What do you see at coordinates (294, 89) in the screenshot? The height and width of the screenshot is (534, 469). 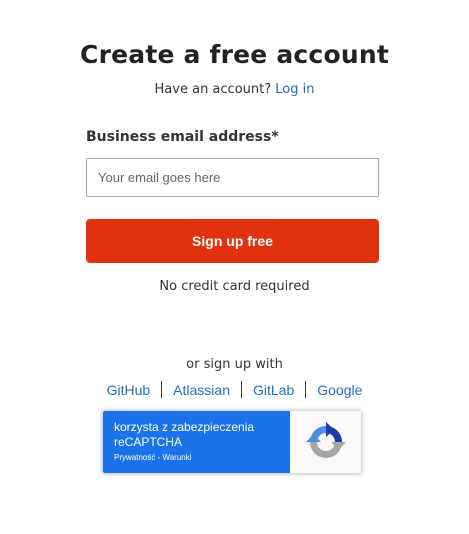 I see `login-link: Log in` at bounding box center [294, 89].